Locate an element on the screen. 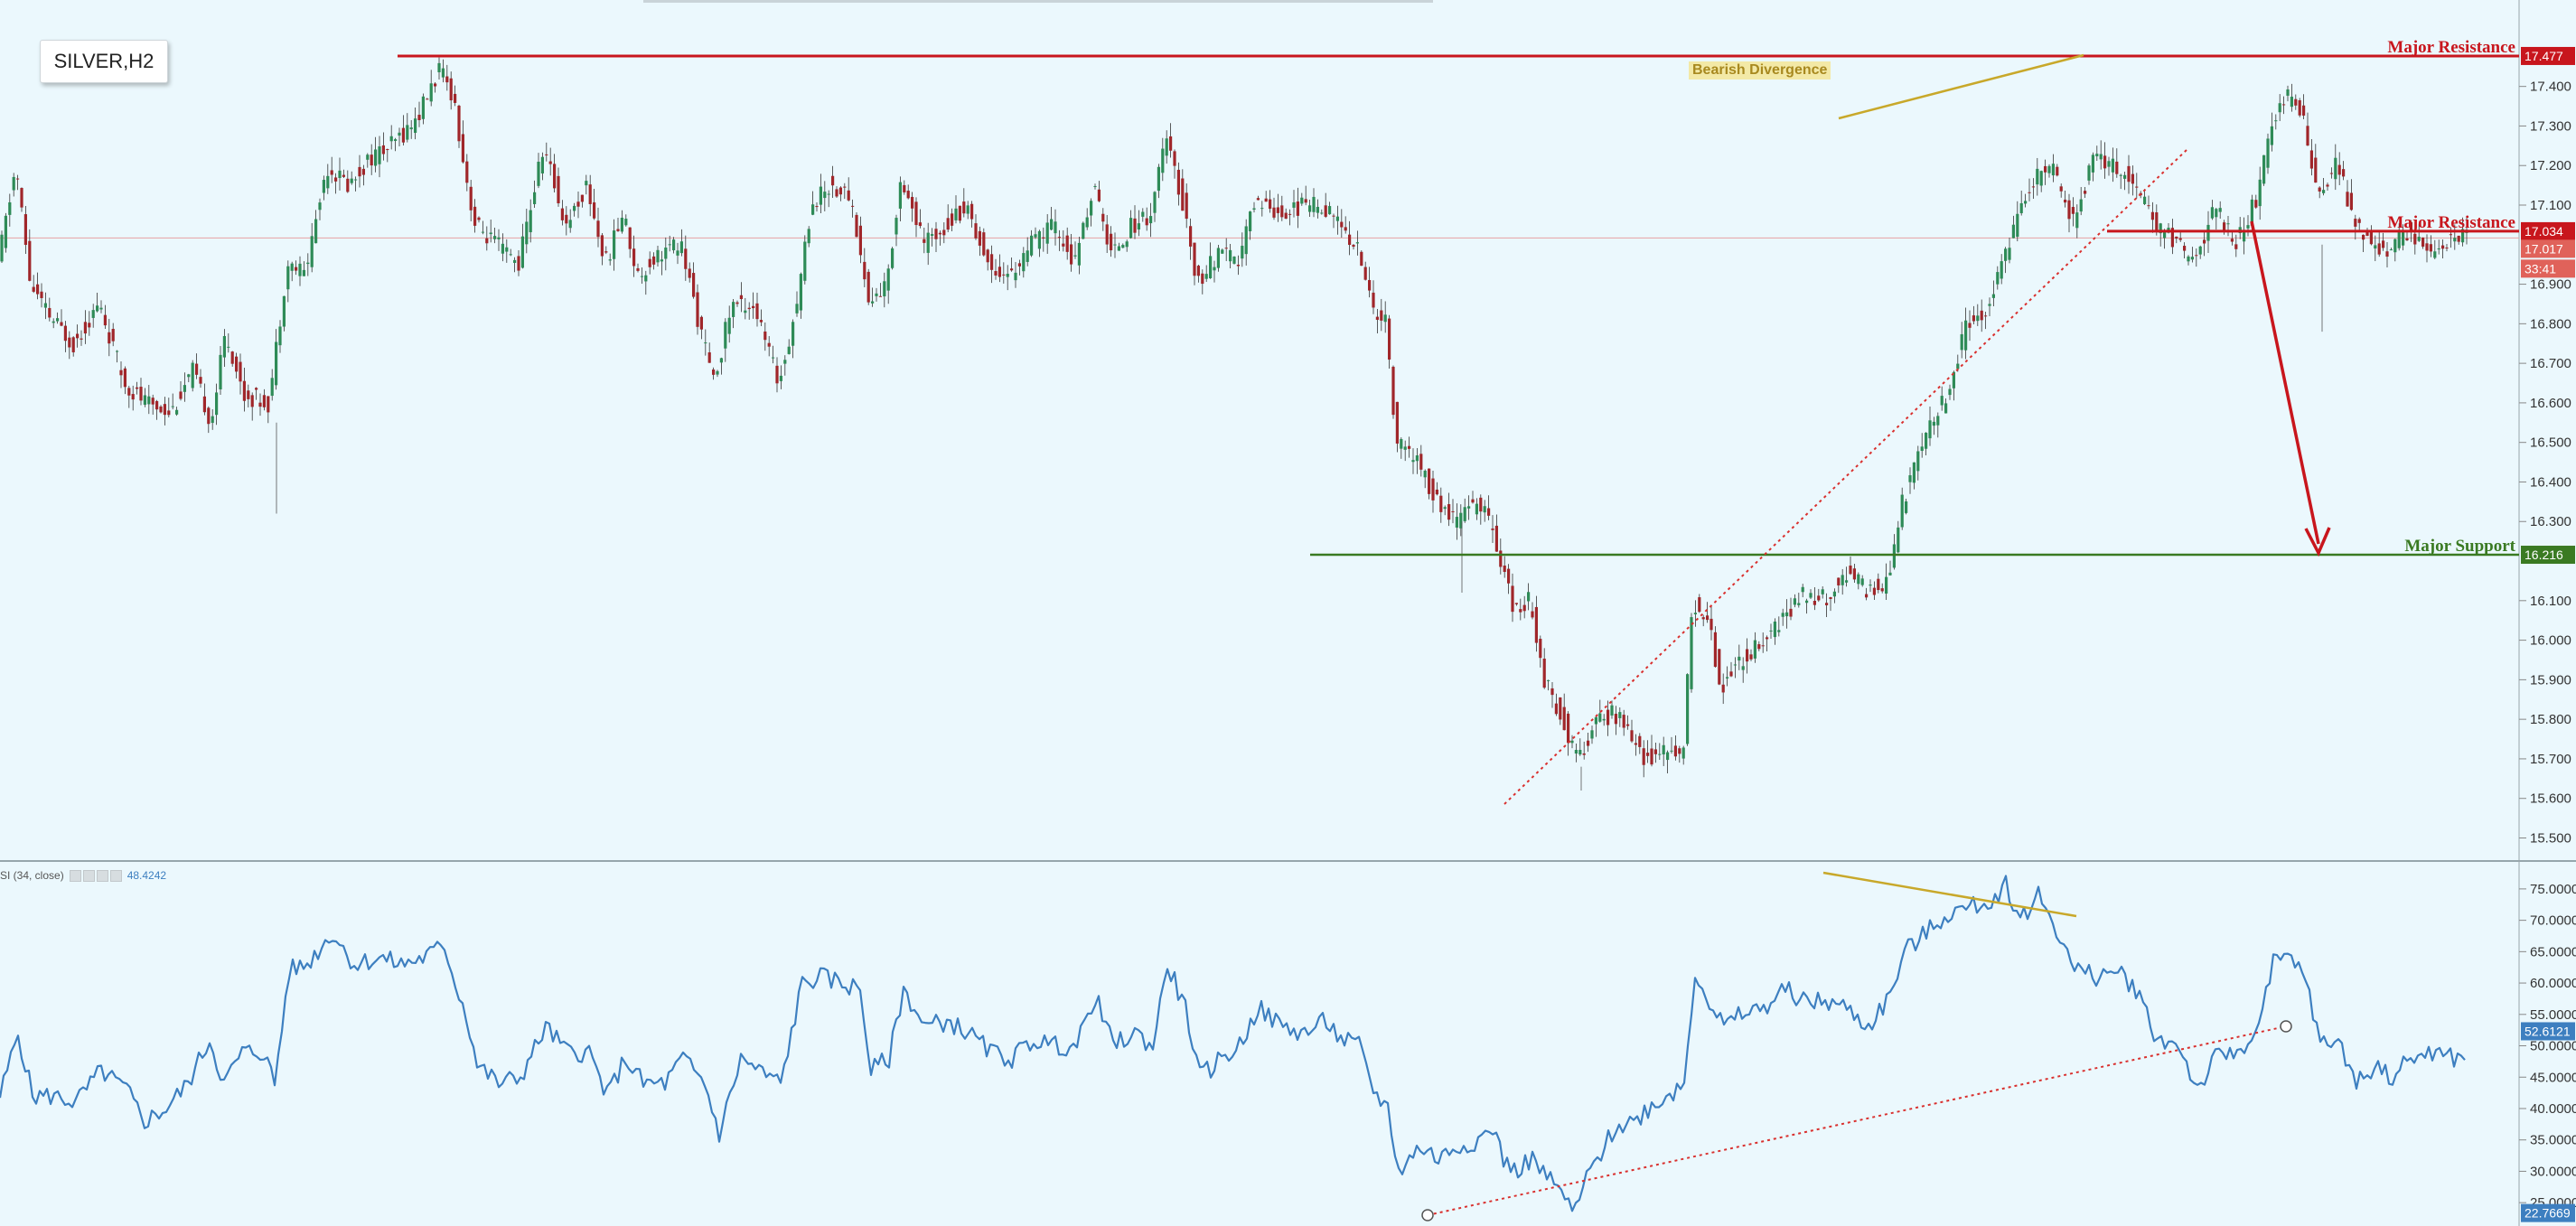  settings-icon is located at coordinates (88, 875).